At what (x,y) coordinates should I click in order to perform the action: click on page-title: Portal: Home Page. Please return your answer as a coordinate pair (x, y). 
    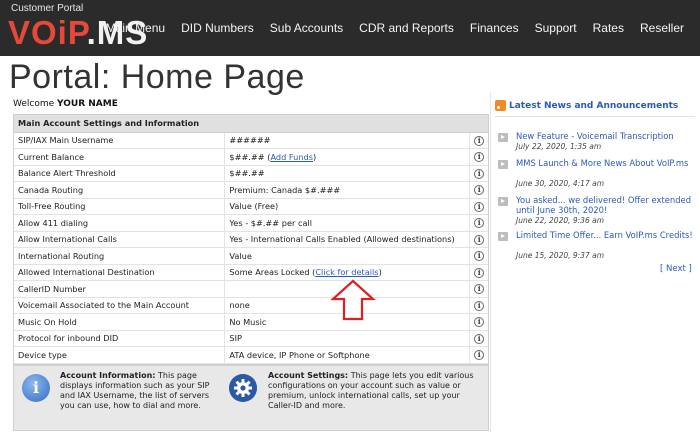
    Looking at the image, I should click on (157, 77).